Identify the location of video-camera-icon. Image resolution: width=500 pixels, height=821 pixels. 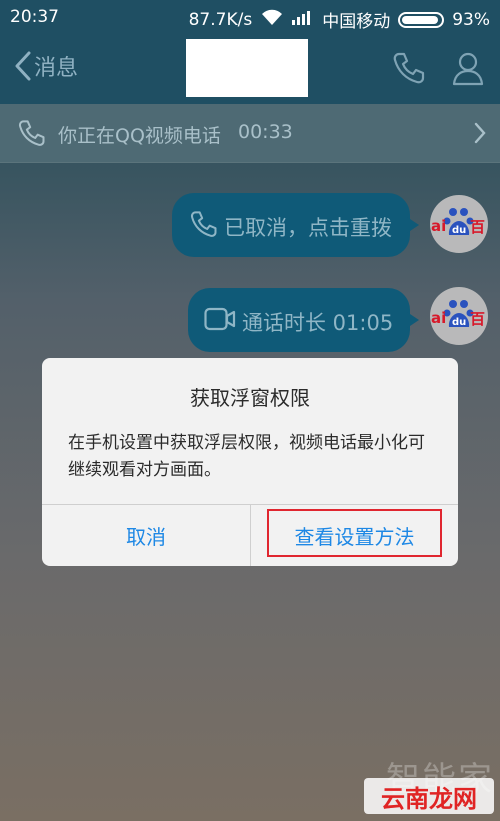
(220, 321).